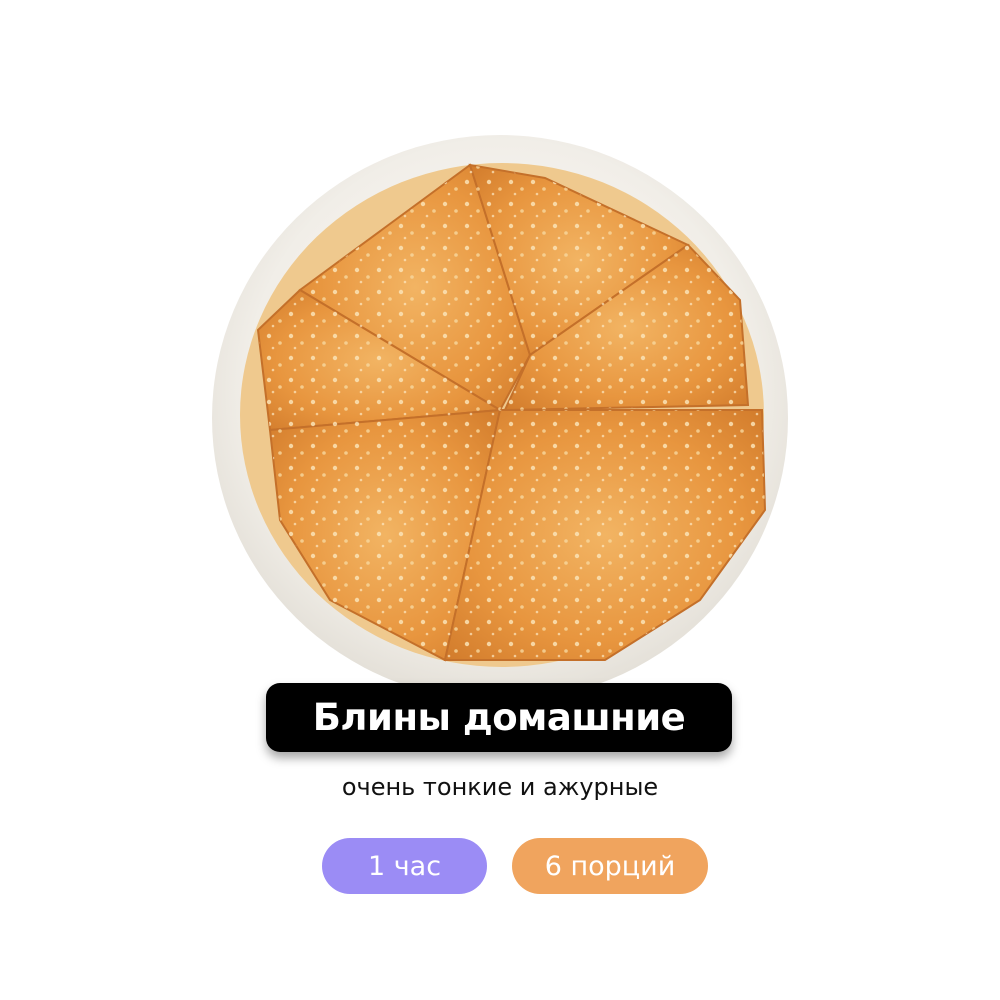 This screenshot has width=1000, height=1000. I want to click on recipe-subtitle: очень тонкие и ажурные, so click(500, 787).